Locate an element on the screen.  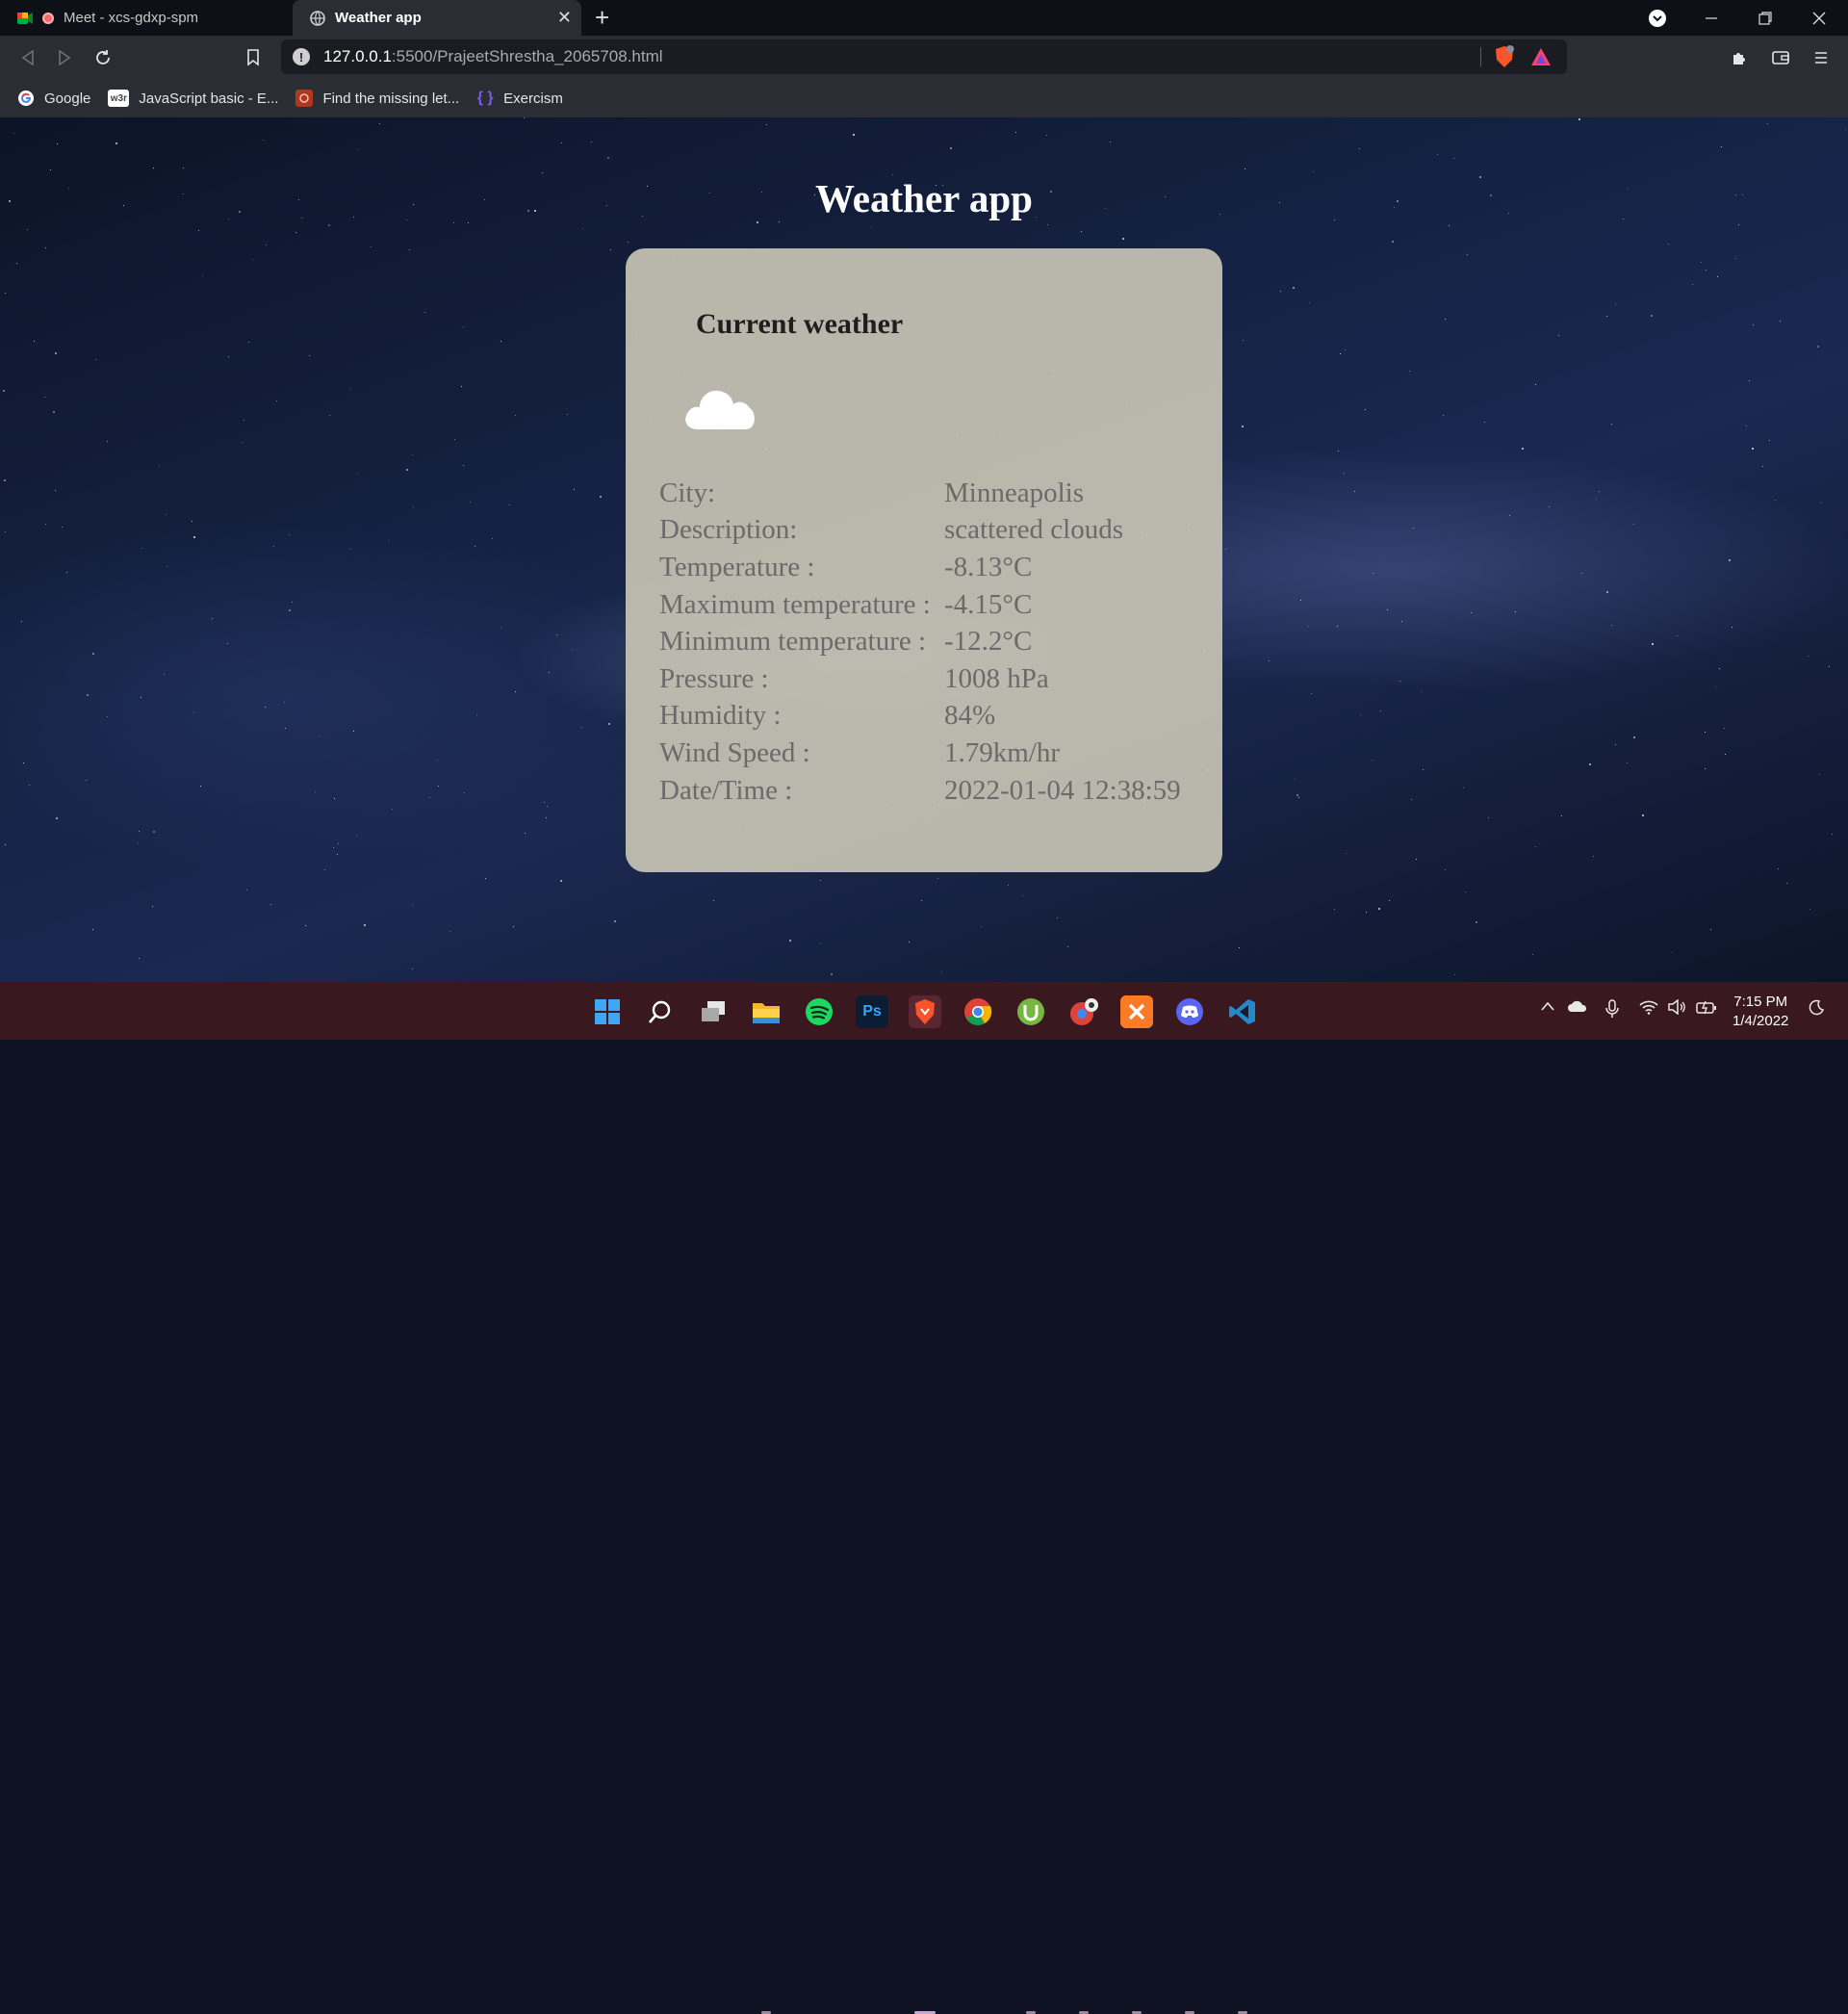
spotify-icon is located at coordinates (819, 1011).